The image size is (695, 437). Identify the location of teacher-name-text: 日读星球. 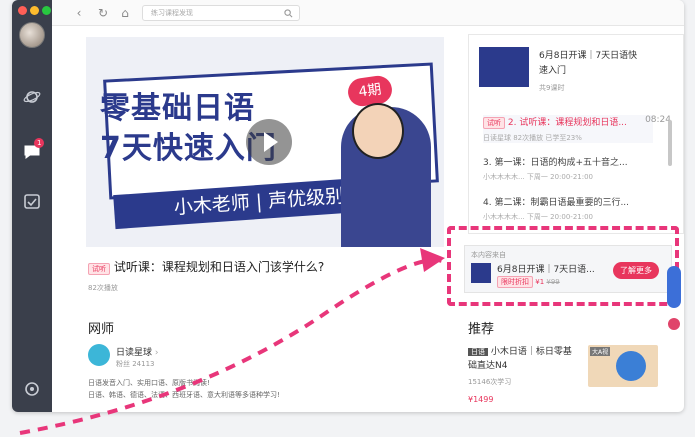
(134, 353).